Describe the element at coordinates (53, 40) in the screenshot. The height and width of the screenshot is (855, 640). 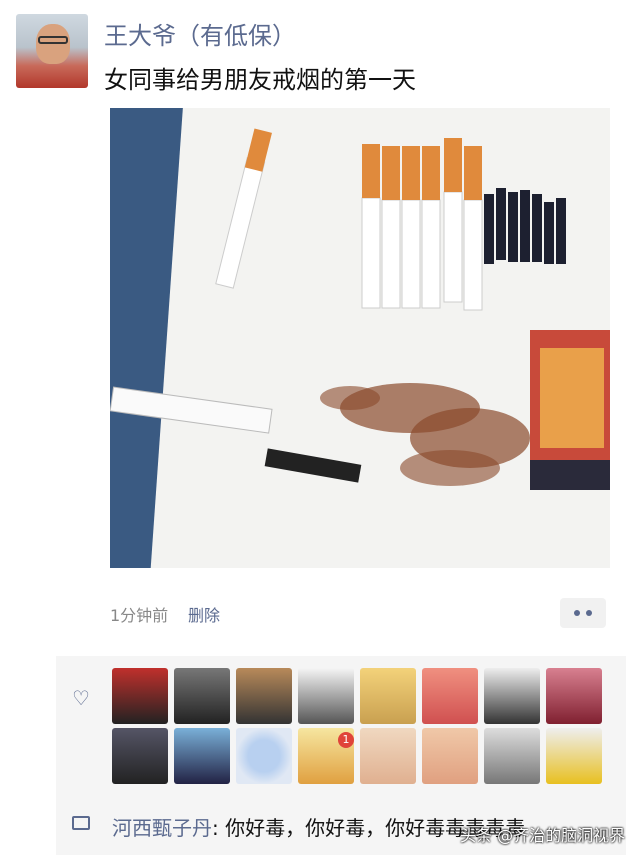
I see `avatar-glasses` at that location.